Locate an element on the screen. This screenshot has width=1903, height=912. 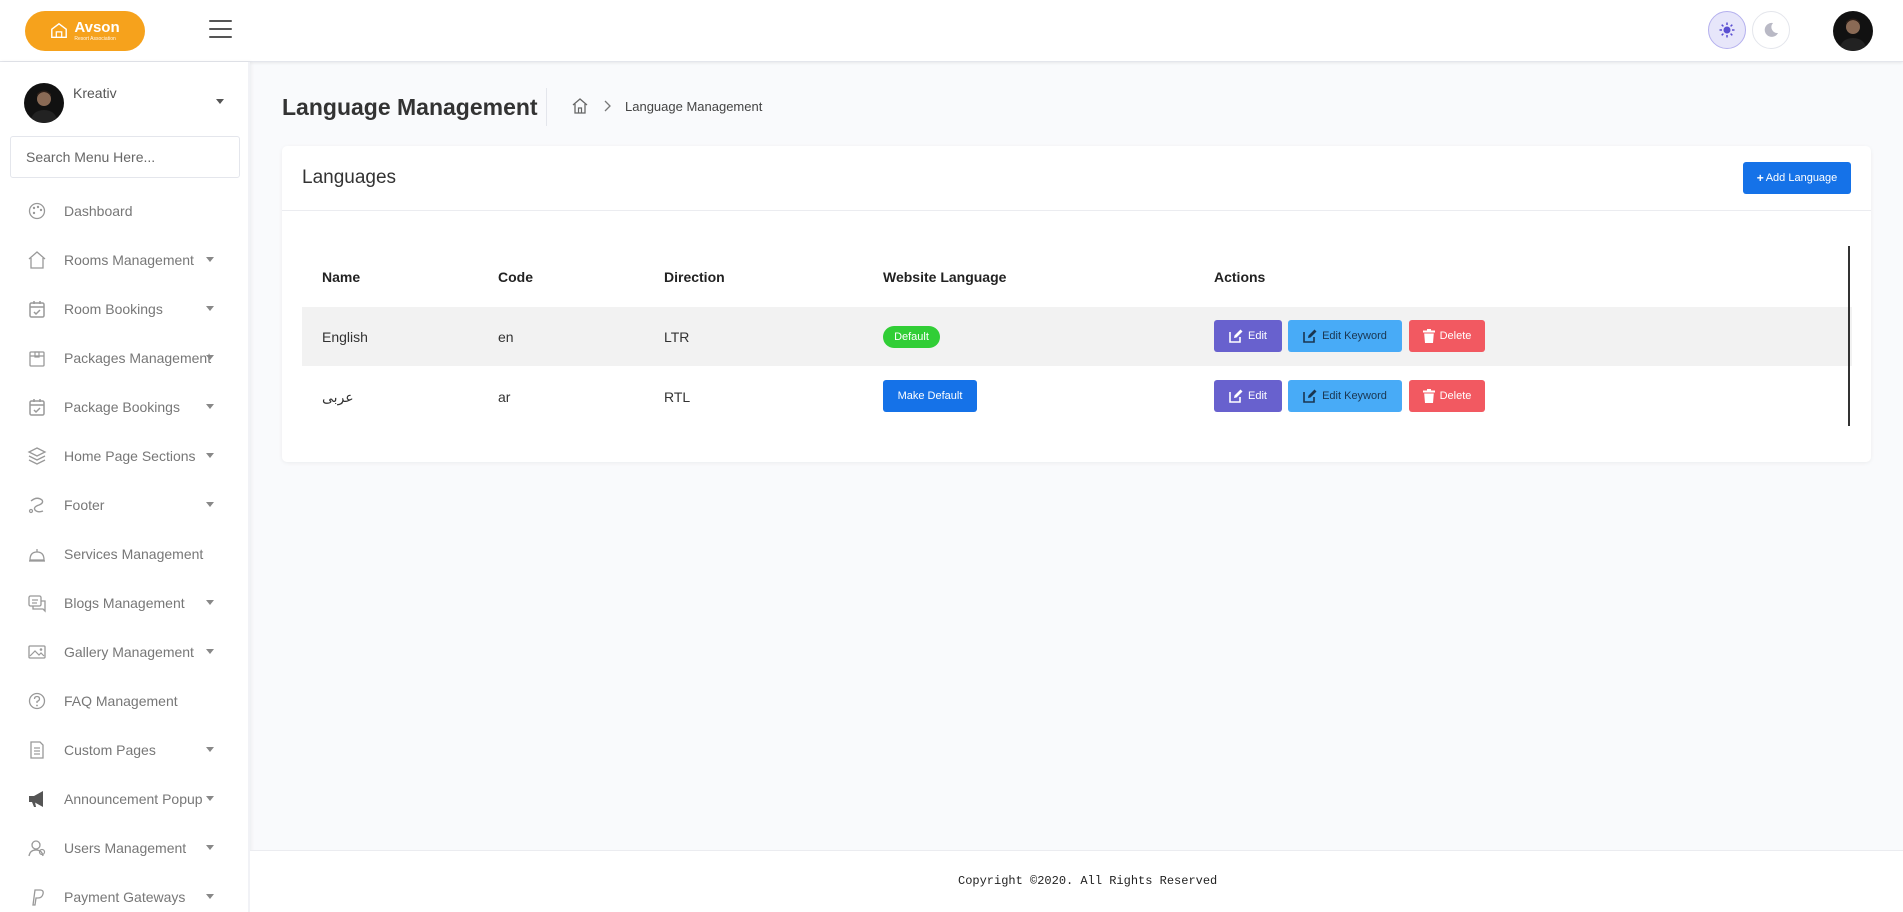
language-direction: LTR is located at coordinates (677, 337).